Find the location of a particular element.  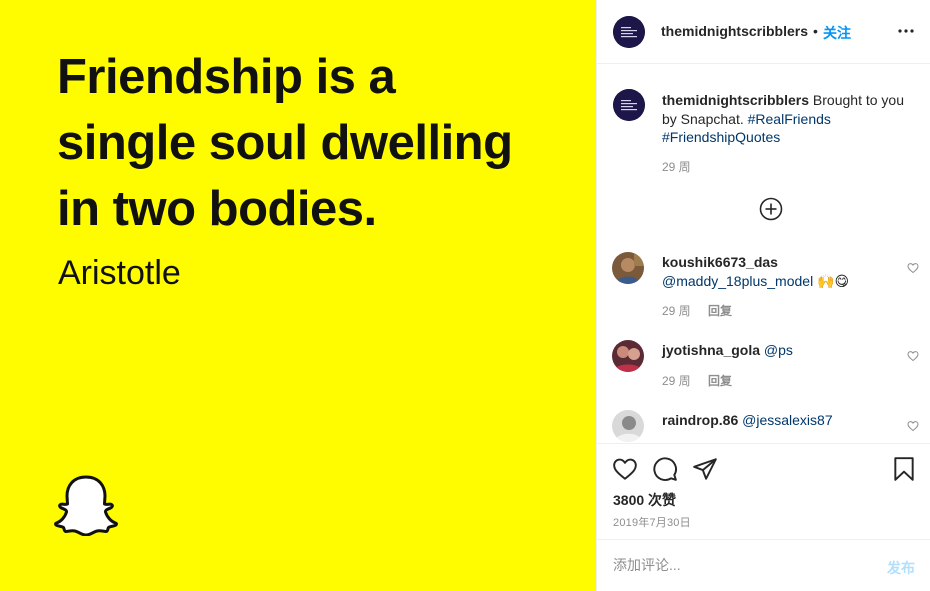

comment-username: jyotishna_gola is located at coordinates (711, 350).